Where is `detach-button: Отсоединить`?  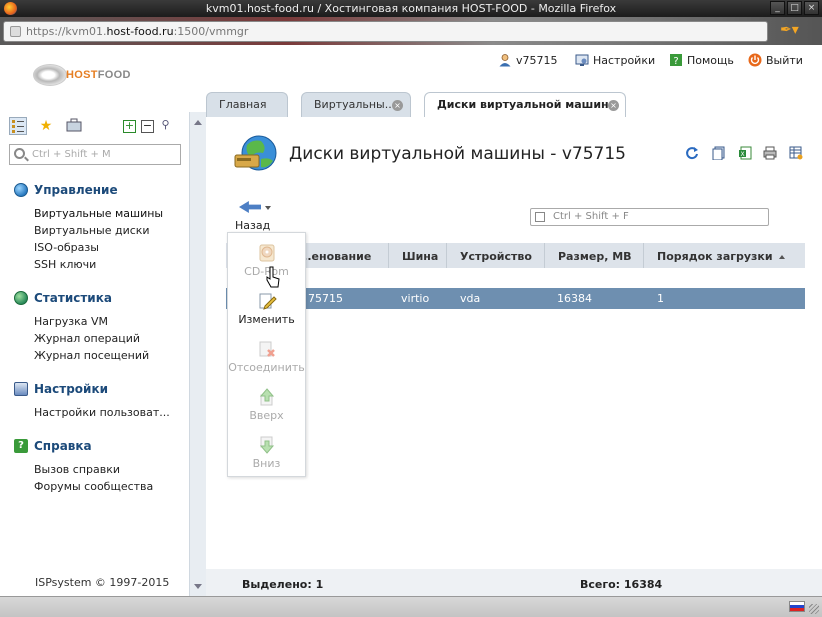 detach-button: Отсоединить is located at coordinates (266, 356).